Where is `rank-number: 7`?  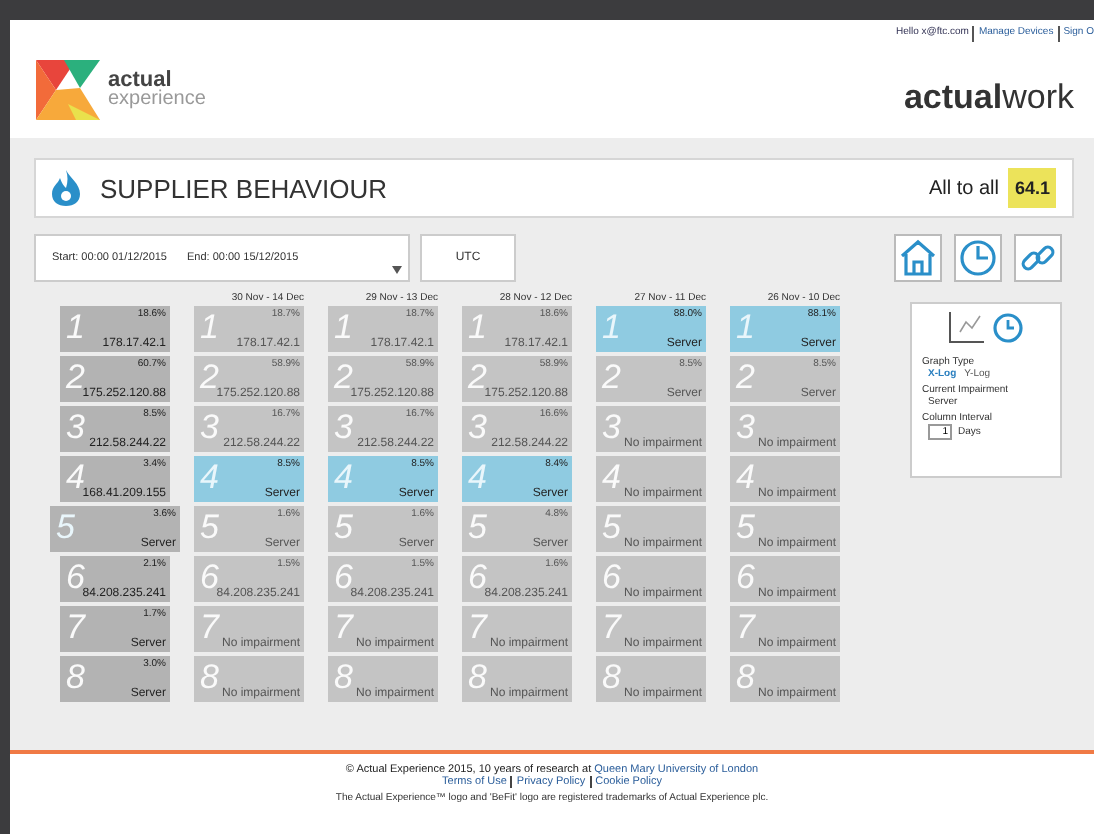 rank-number: 7 is located at coordinates (75, 628).